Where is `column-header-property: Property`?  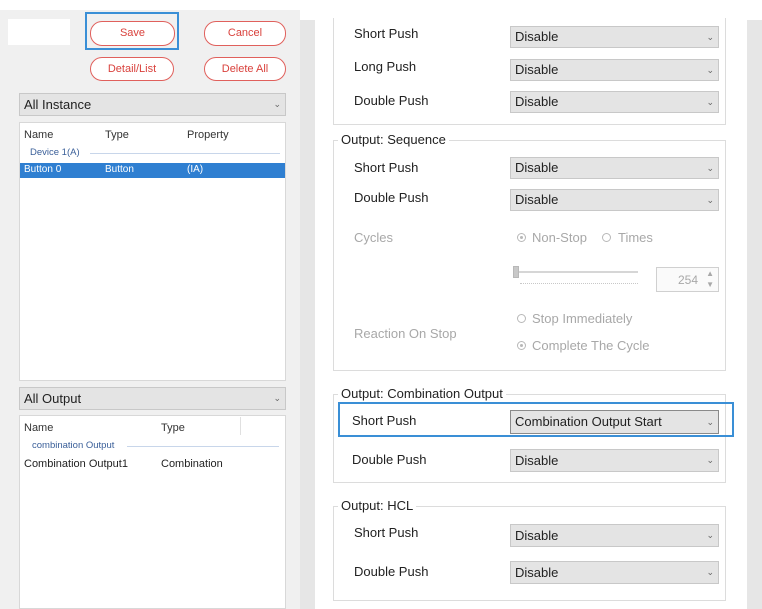
column-header-property: Property is located at coordinates (208, 135).